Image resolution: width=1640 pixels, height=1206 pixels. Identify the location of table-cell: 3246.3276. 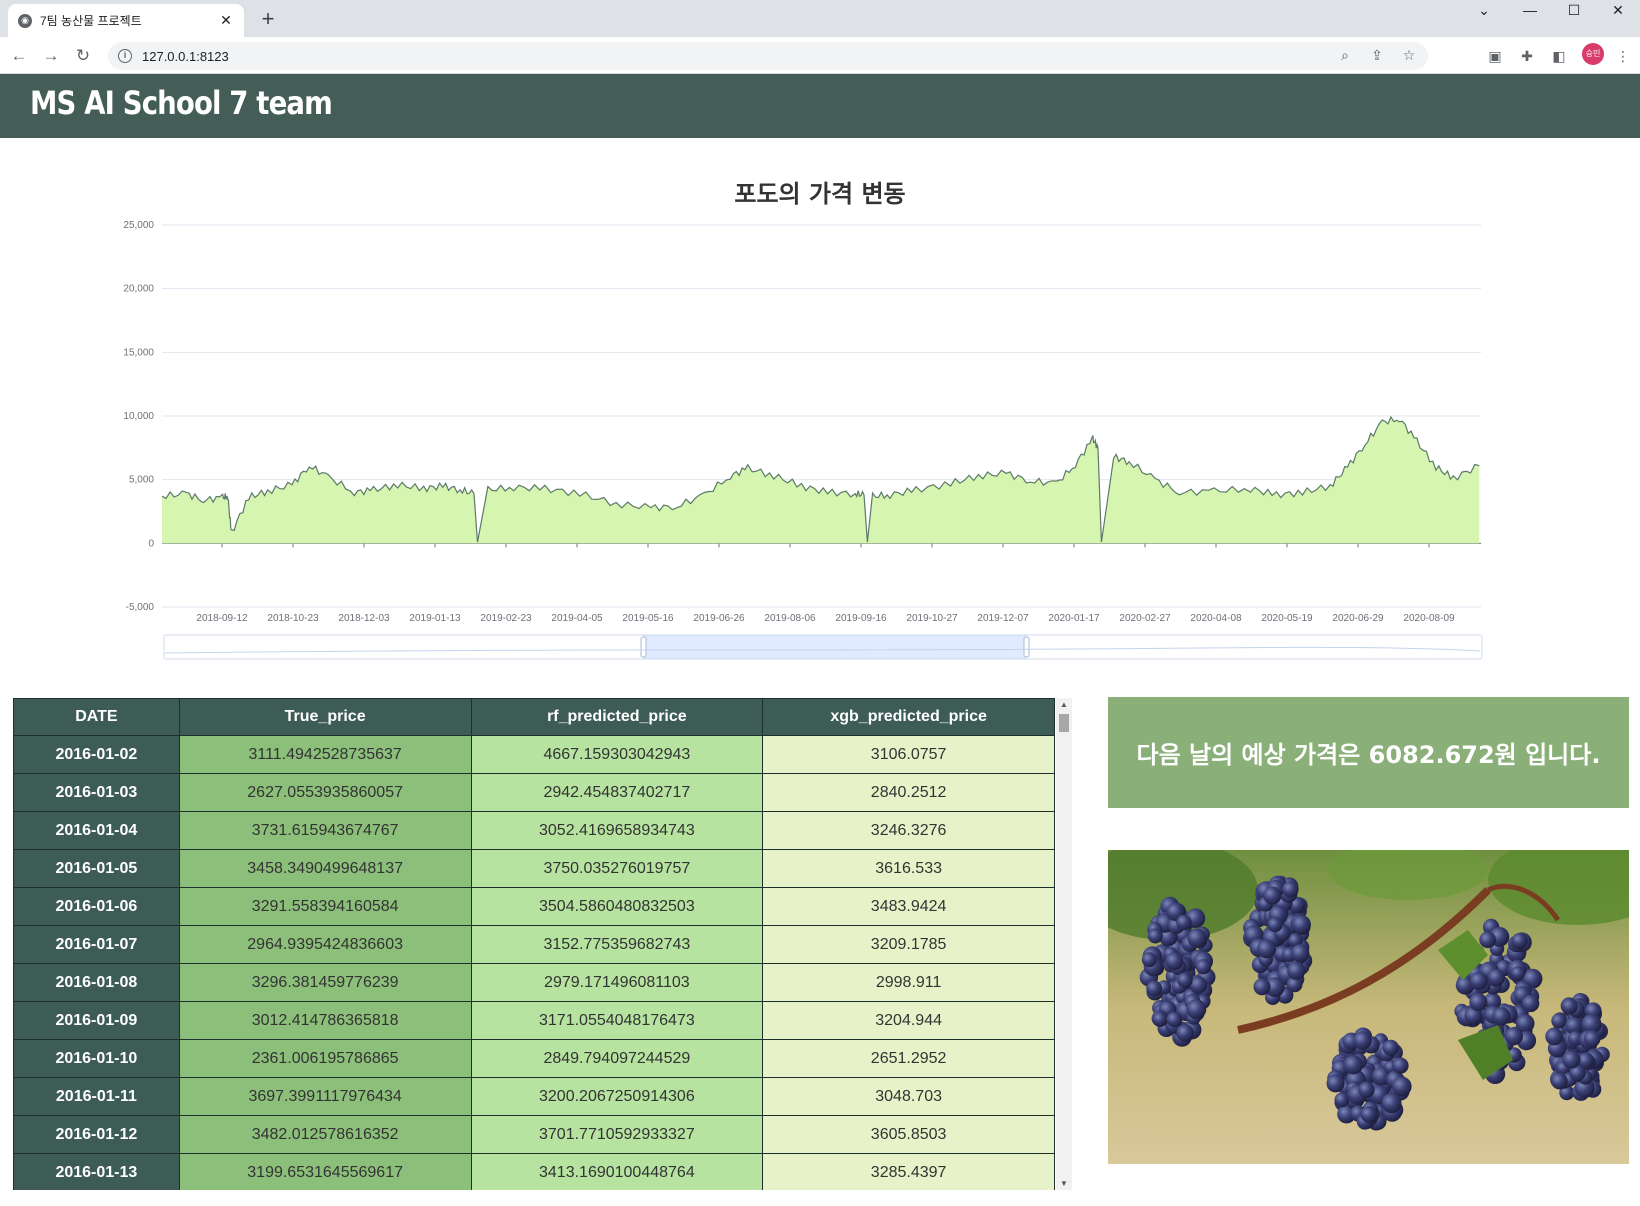
(908, 830).